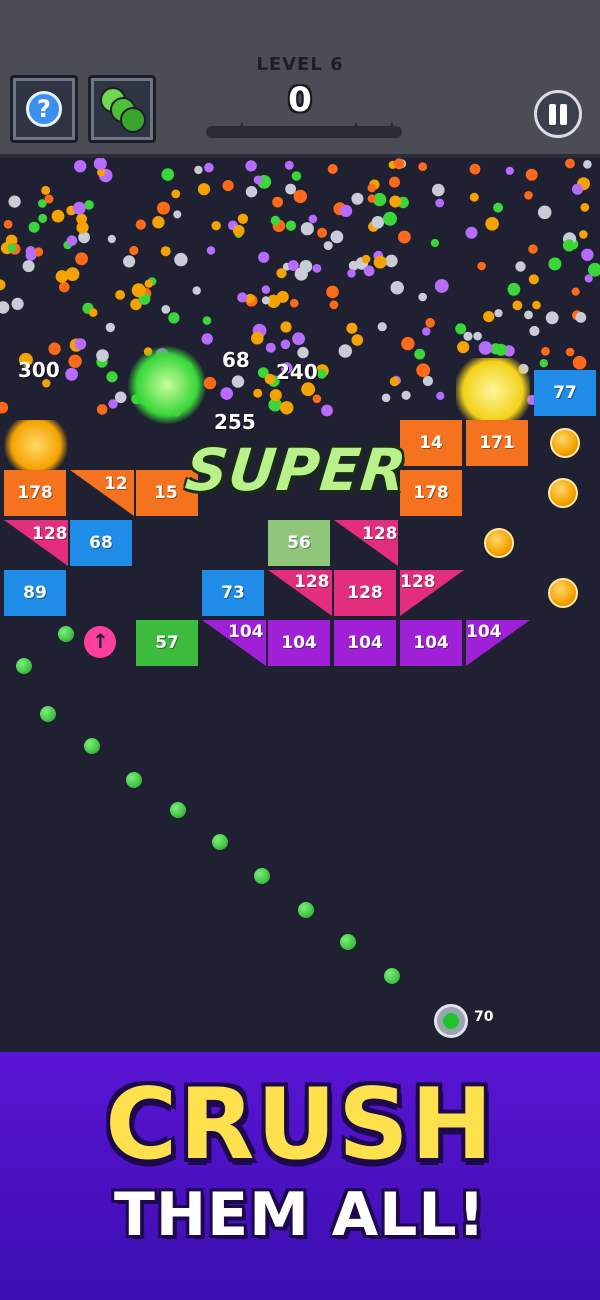 Image resolution: width=600 pixels, height=1300 pixels. What do you see at coordinates (167, 385) in the screenshot?
I see `explosion-green` at bounding box center [167, 385].